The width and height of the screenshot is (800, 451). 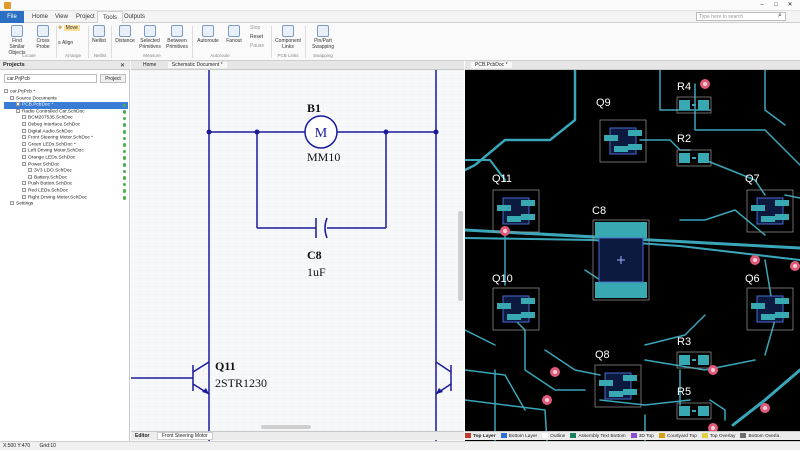 I want to click on close-button: ✕, so click(x=790, y=5).